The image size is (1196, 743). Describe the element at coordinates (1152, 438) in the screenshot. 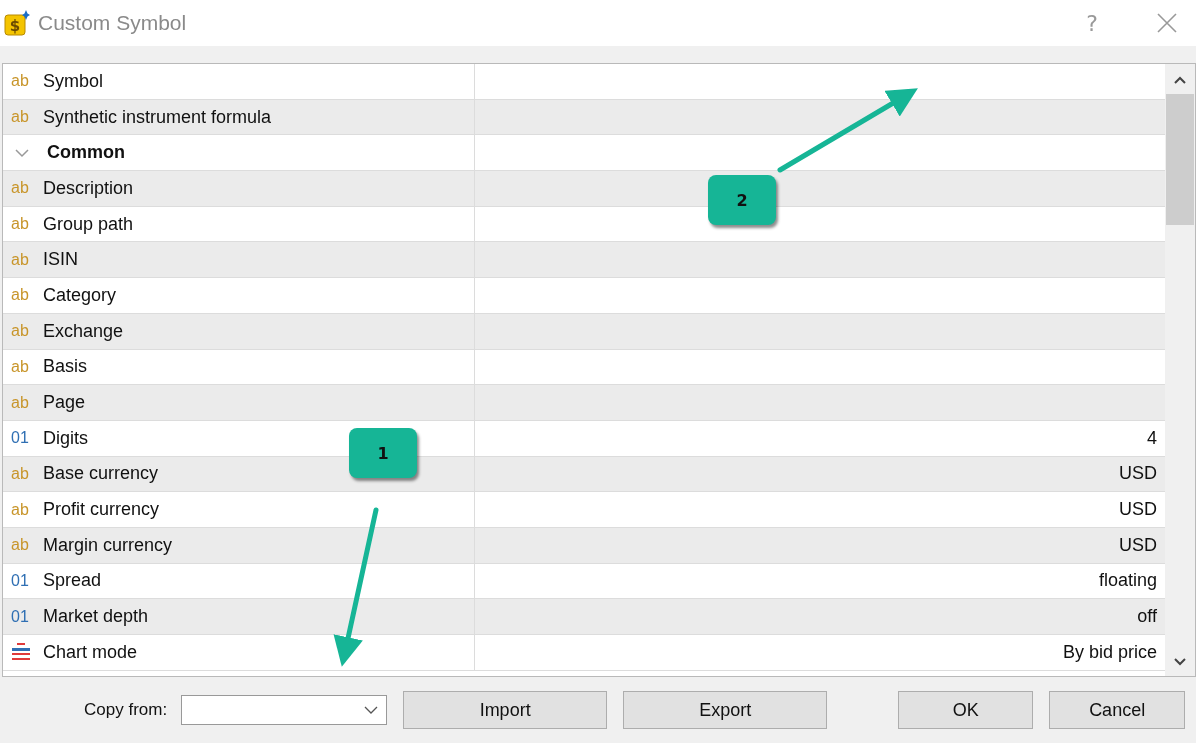

I see `property-value: 4` at that location.